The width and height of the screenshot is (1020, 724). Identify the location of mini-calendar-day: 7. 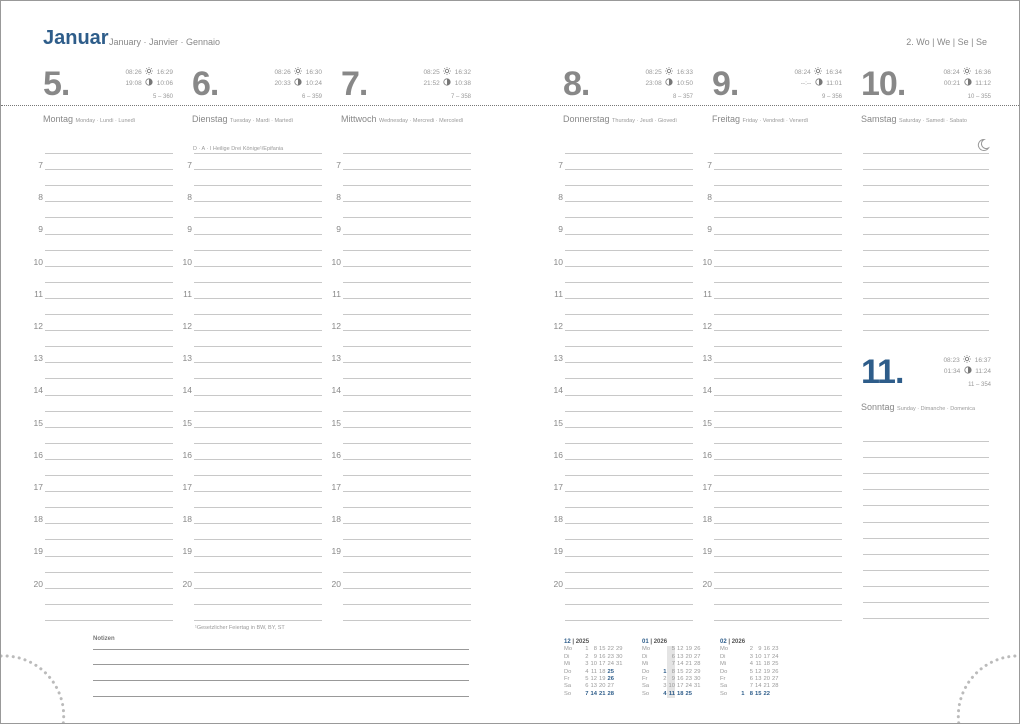
(670, 665).